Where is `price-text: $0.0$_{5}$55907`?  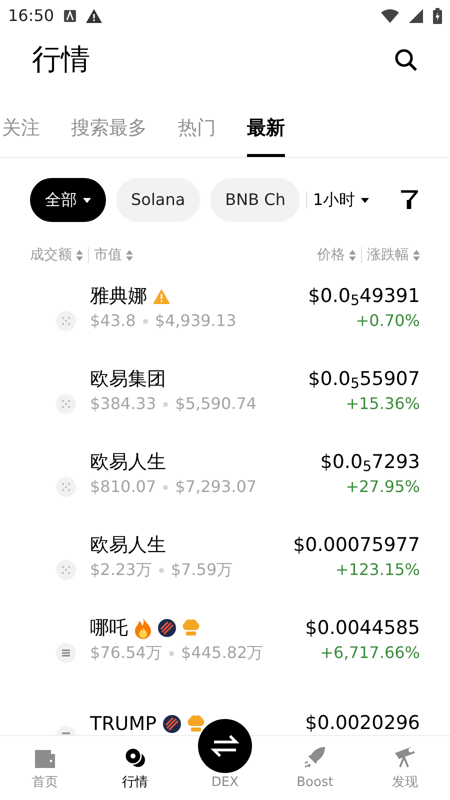 price-text: $0.0$_{5}$55907 is located at coordinates (364, 379).